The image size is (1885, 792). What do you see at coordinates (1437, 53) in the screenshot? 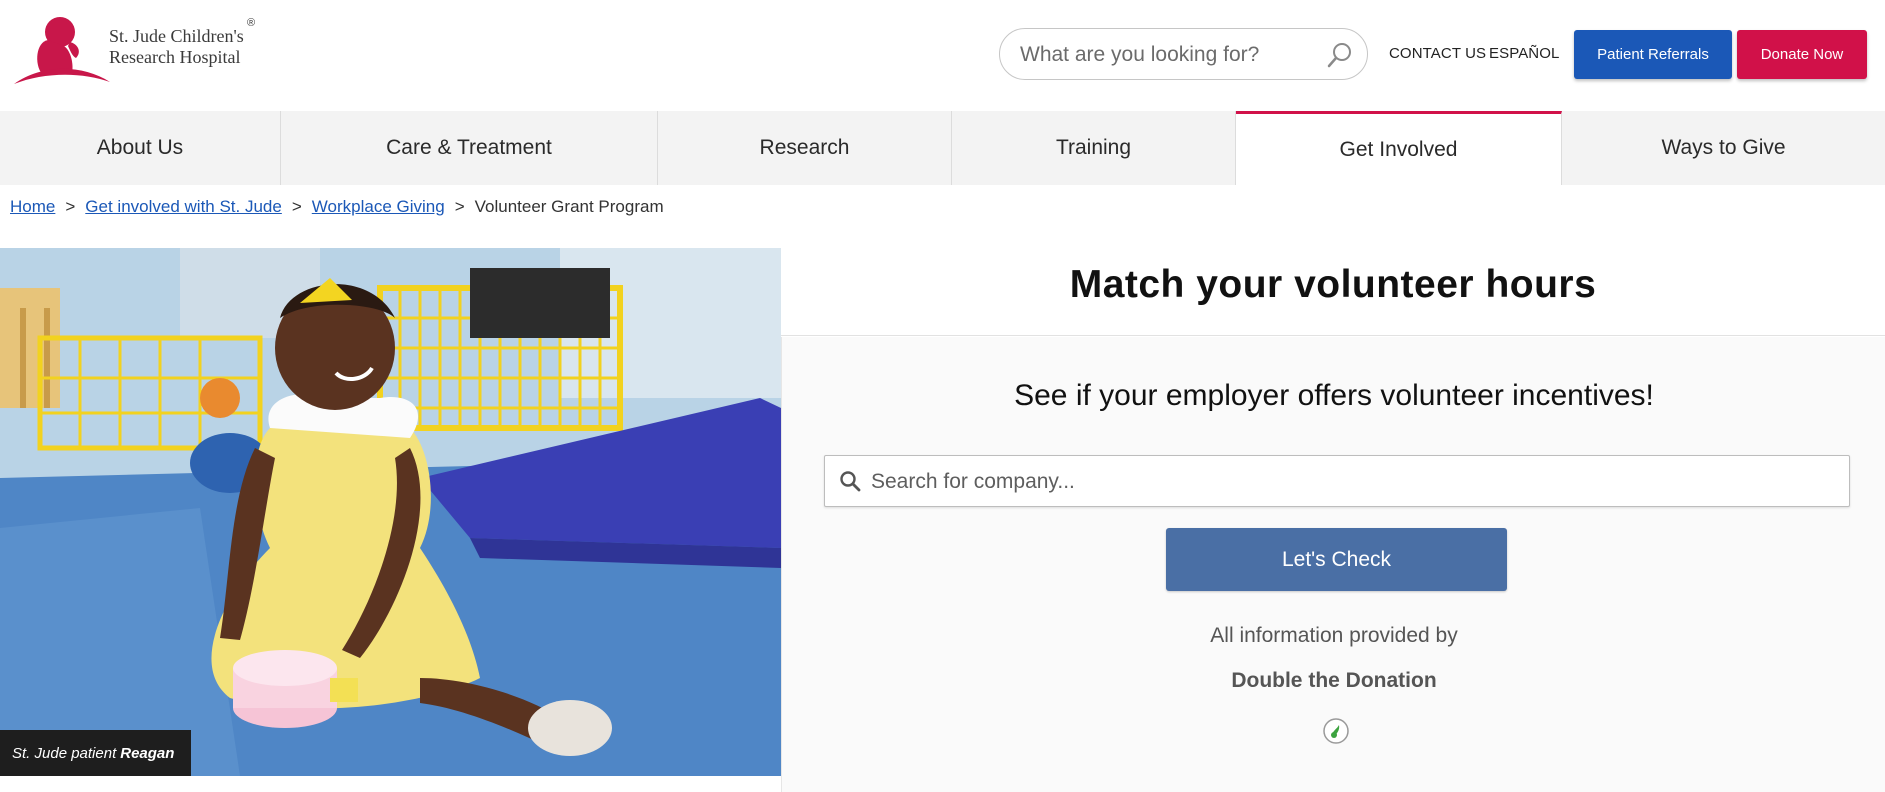
I see `contact-us-link: CONTACT US` at bounding box center [1437, 53].